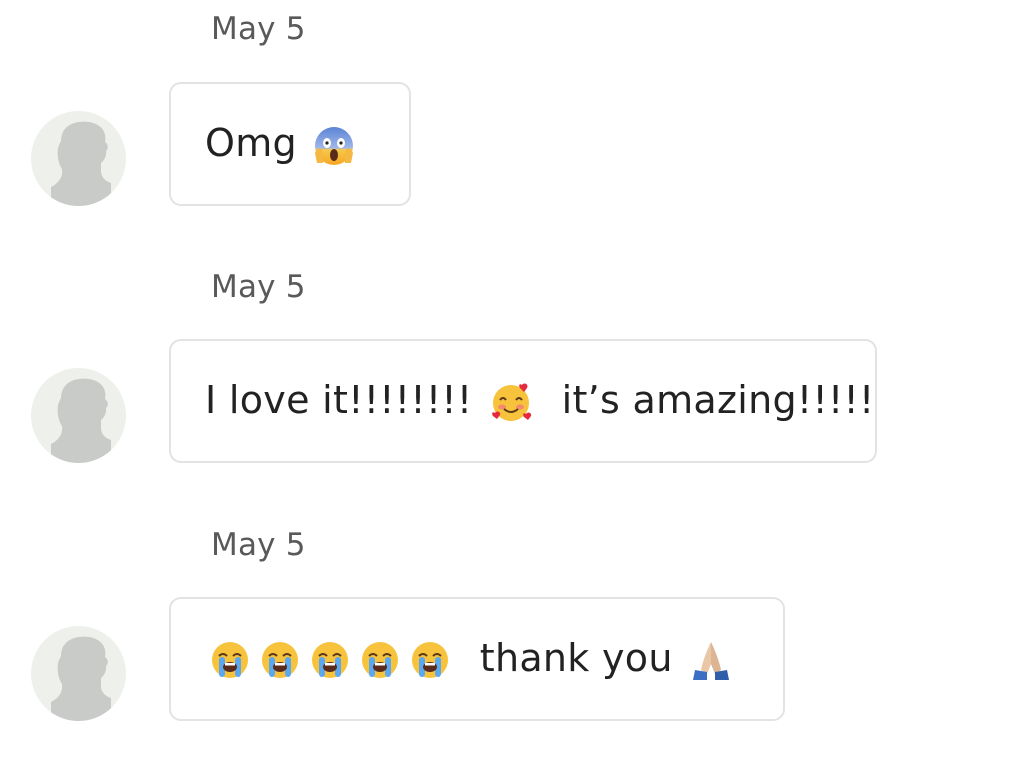  What do you see at coordinates (570, 657) in the screenshot?
I see `message-text-segment: thank you` at bounding box center [570, 657].